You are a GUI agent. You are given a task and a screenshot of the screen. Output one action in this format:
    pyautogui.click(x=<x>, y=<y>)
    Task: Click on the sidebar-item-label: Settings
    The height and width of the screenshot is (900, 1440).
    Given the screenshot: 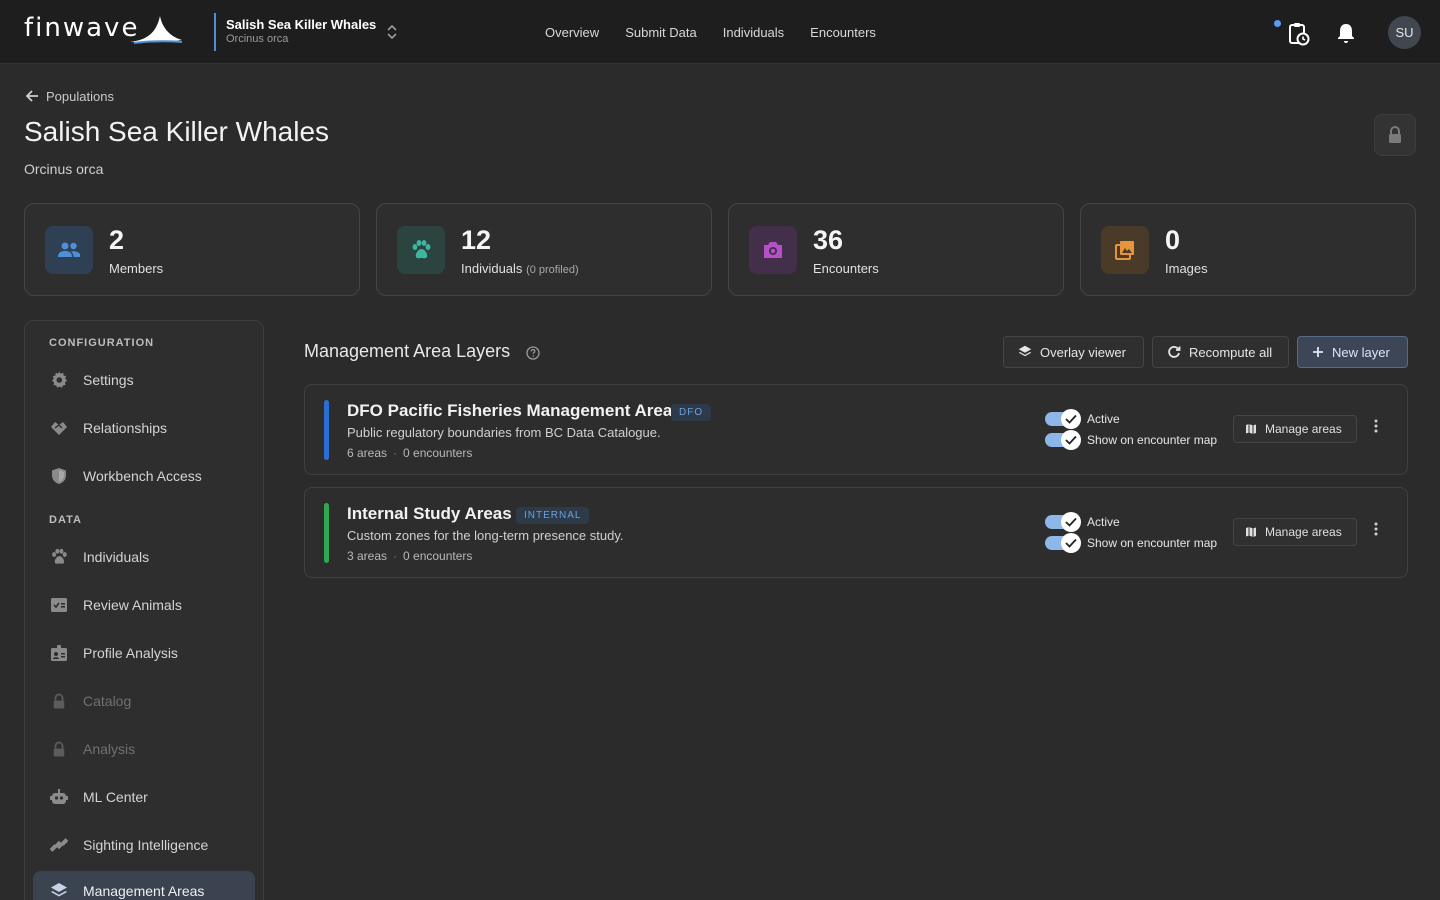 What is the action you would take?
    pyautogui.click(x=108, y=380)
    